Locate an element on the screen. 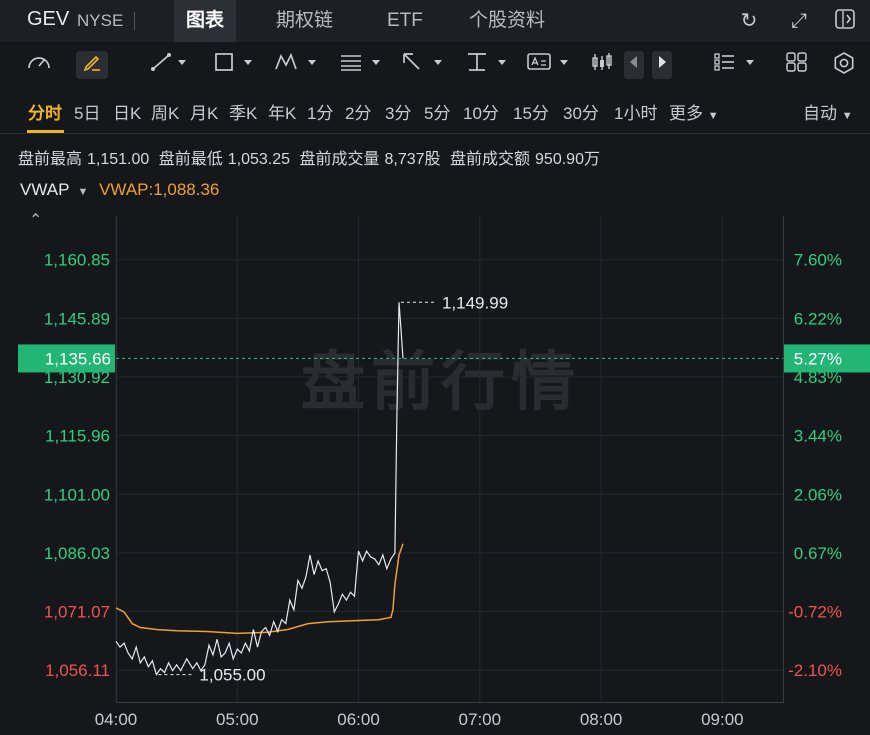 The height and width of the screenshot is (735, 870). price-tick-label: 1,071.07 is located at coordinates (77, 612).